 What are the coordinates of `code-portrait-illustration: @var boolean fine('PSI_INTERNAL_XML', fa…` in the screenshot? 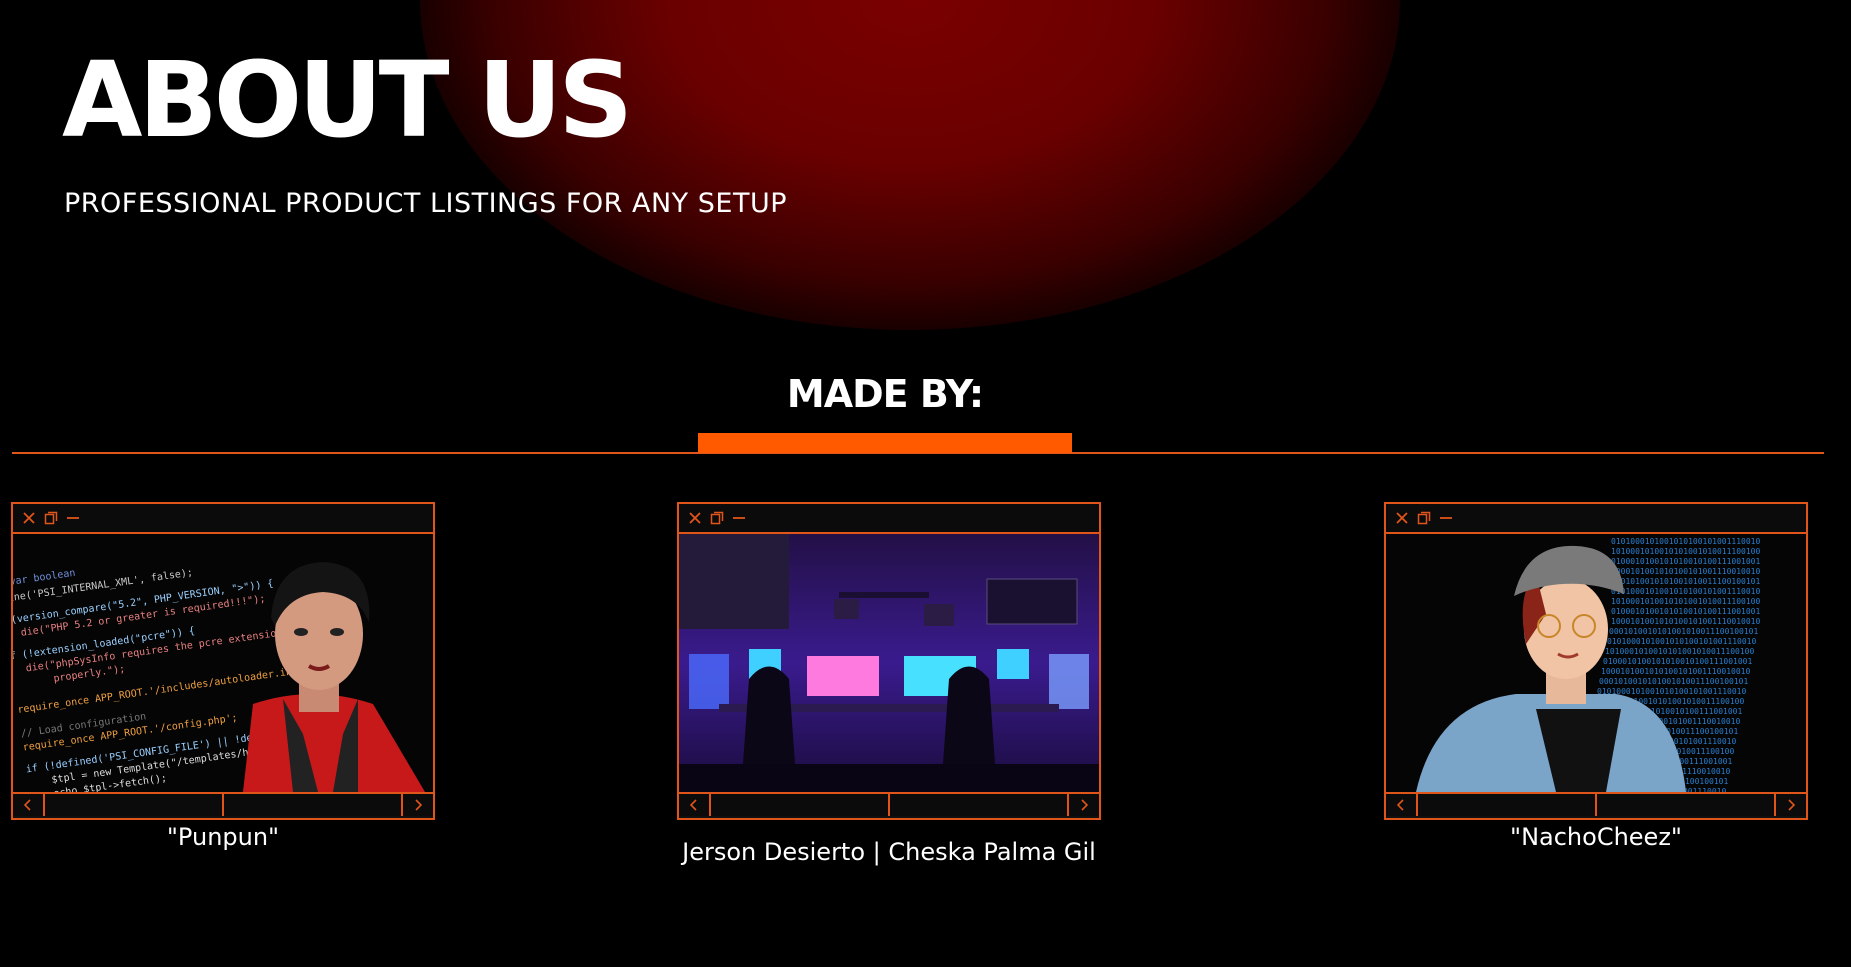 It's located at (223, 663).